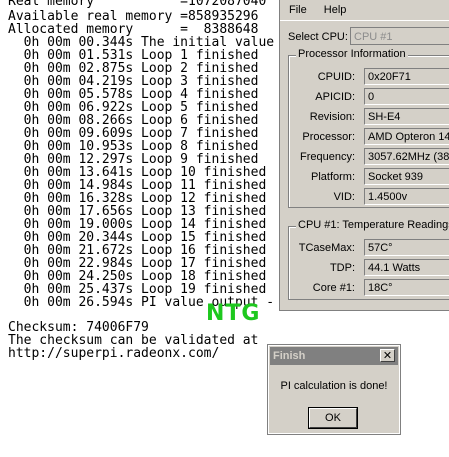  I want to click on processor-value: AMD Opteron 146 r, so click(406, 136).